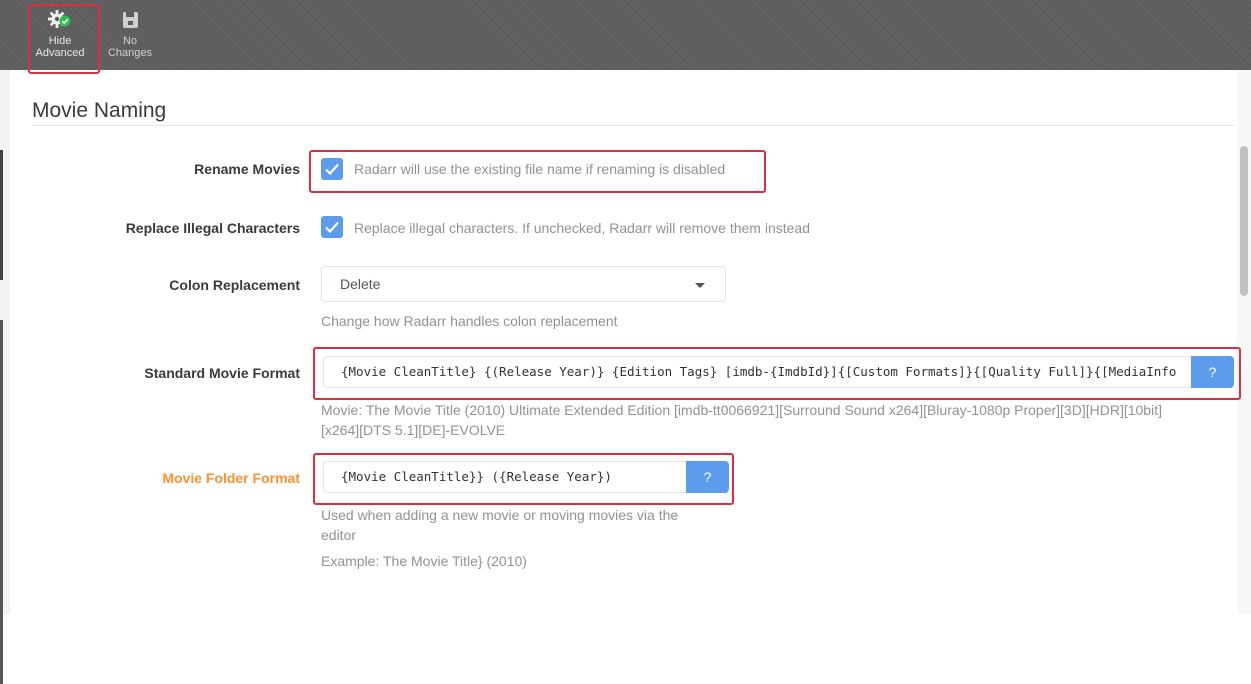 This screenshot has height=684, width=1251. Describe the element at coordinates (700, 285) in the screenshot. I see `chevron-down-icon` at that location.